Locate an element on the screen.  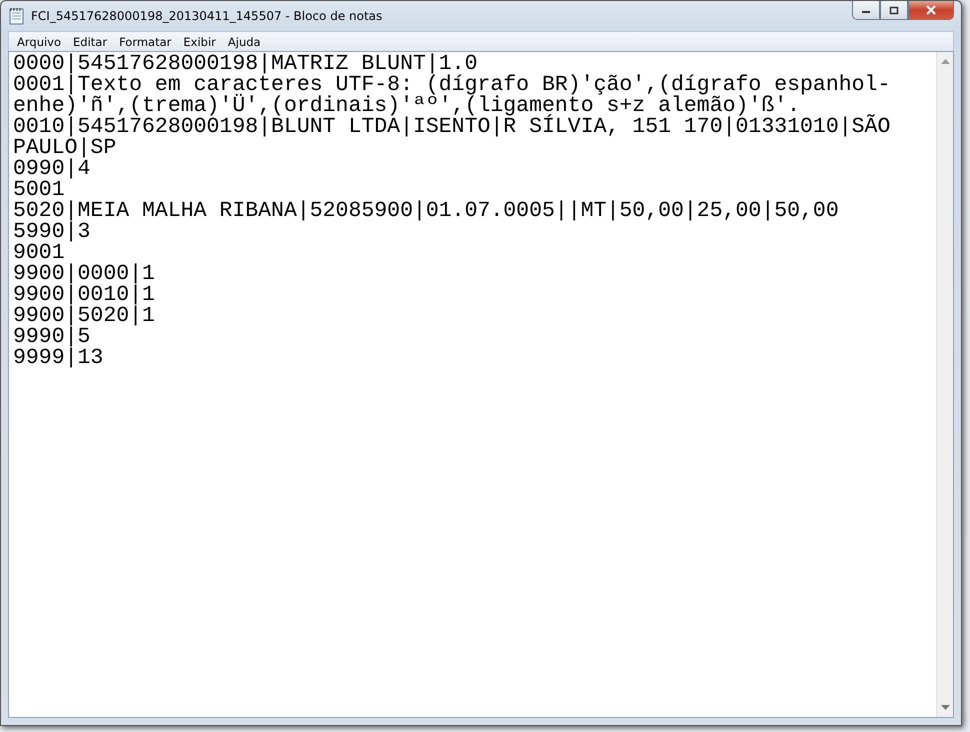
menu-item: Formatar is located at coordinates (143, 41).